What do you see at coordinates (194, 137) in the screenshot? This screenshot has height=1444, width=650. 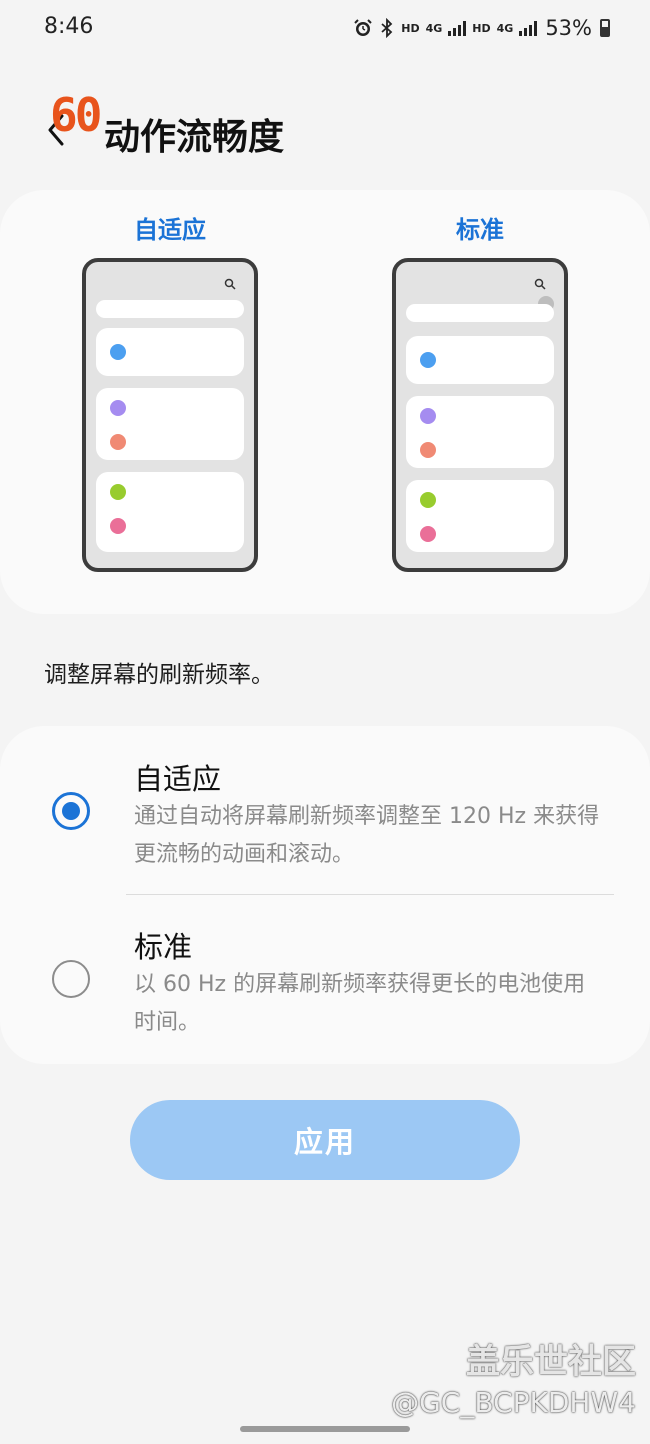 I see `page-title: 动作流畅度` at bounding box center [194, 137].